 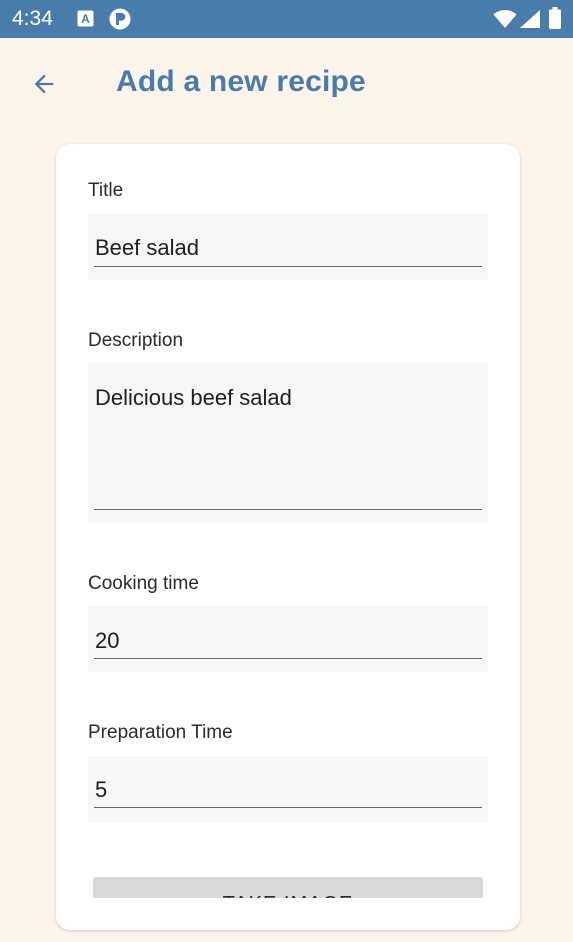 What do you see at coordinates (530, 21) in the screenshot?
I see `signal-icon` at bounding box center [530, 21].